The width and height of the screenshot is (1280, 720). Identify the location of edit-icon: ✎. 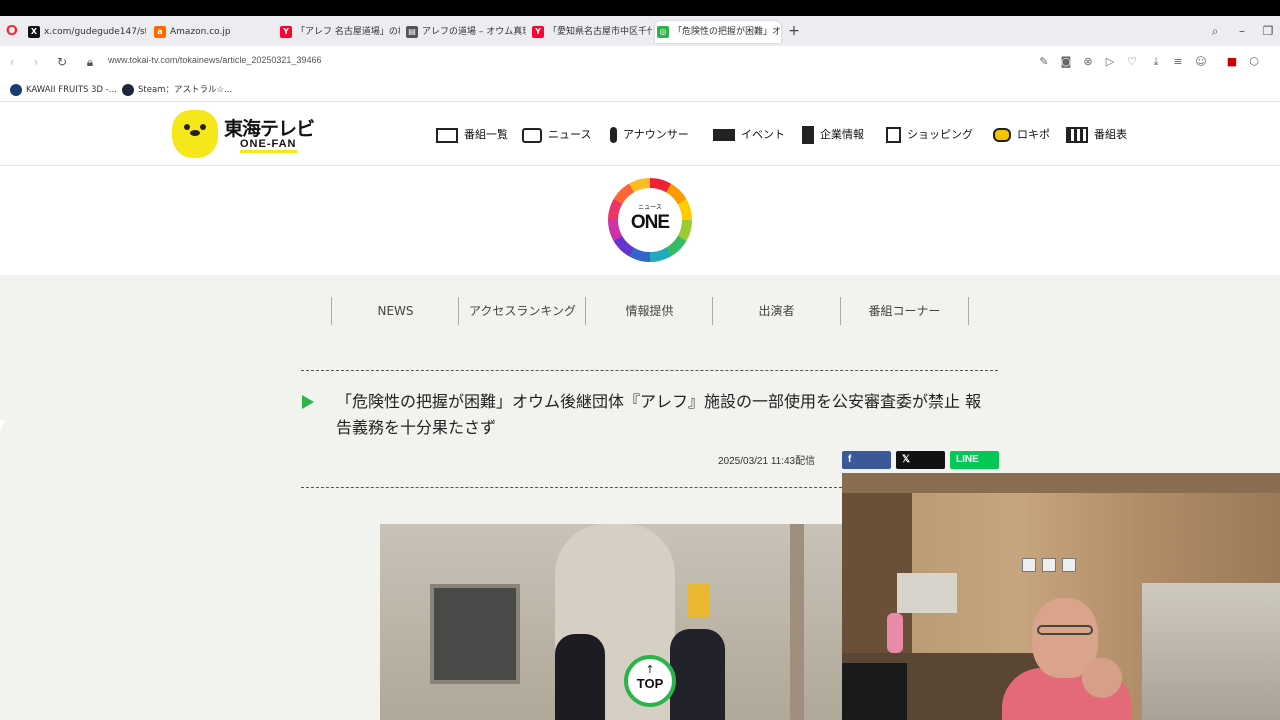
(1044, 62).